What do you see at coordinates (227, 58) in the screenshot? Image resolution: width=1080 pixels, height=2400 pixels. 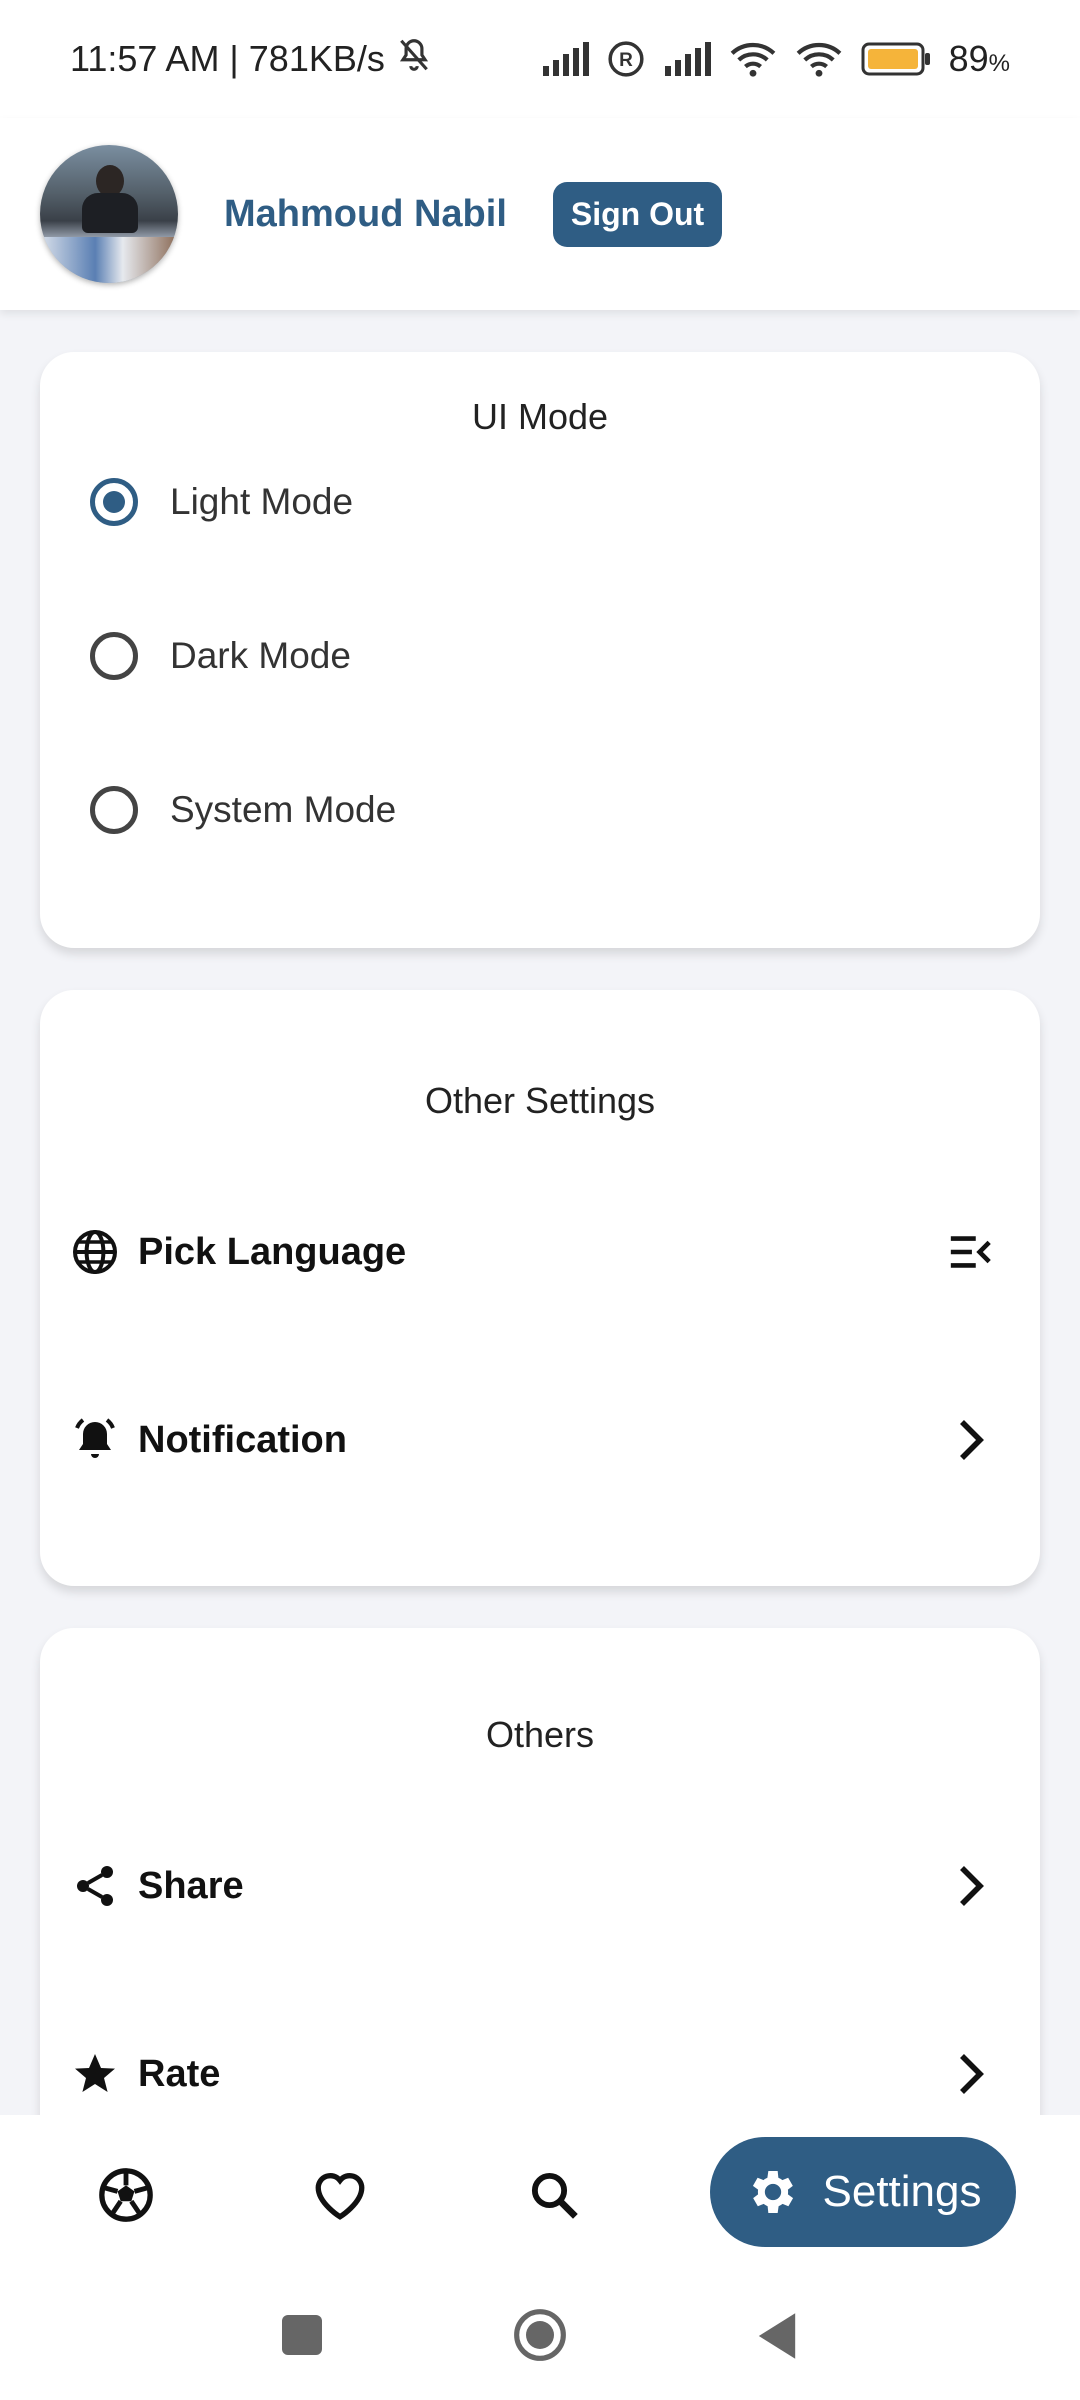 I see `status-time-speed: 11:57 AM | 781KB/s` at bounding box center [227, 58].